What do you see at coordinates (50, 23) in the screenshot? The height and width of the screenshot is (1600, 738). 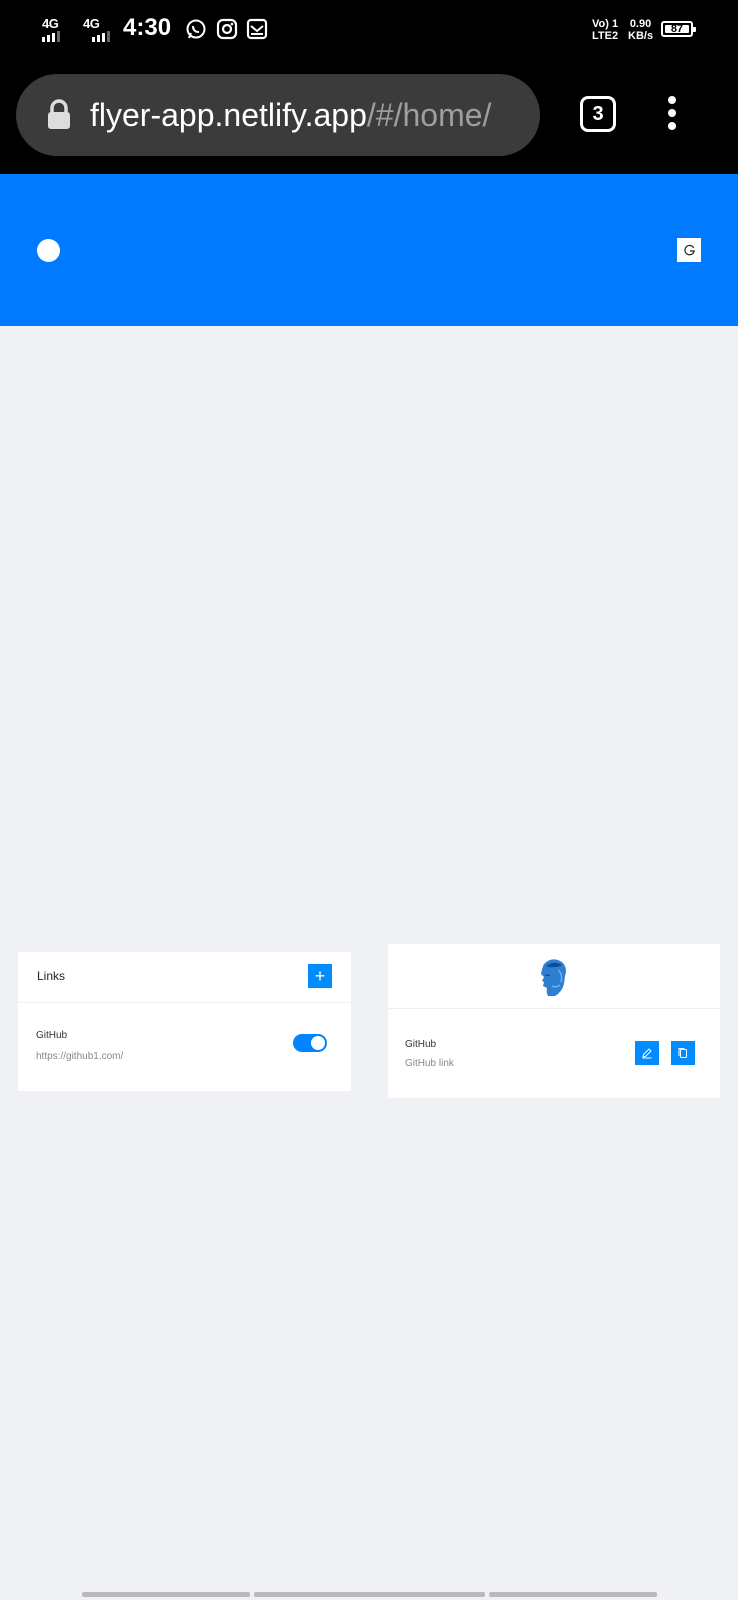 I see `sim1-network-type: 4G` at bounding box center [50, 23].